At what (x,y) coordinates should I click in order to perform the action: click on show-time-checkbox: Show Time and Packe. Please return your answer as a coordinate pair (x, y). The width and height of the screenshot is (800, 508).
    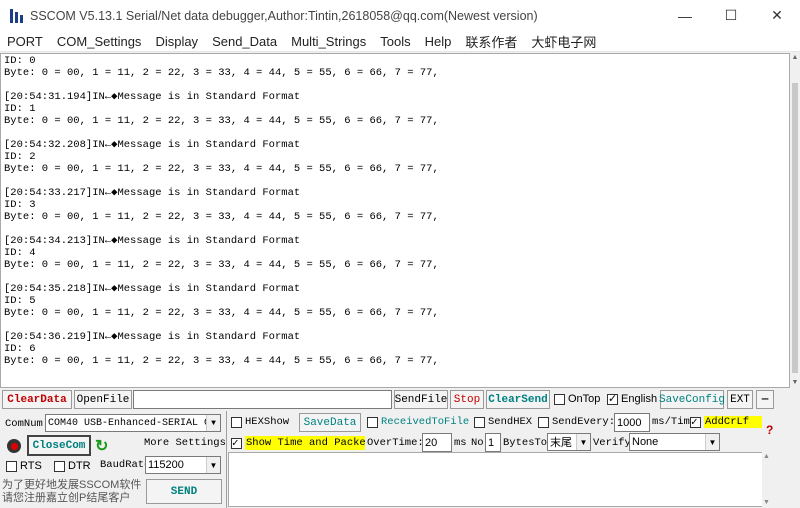
    Looking at the image, I should click on (298, 443).